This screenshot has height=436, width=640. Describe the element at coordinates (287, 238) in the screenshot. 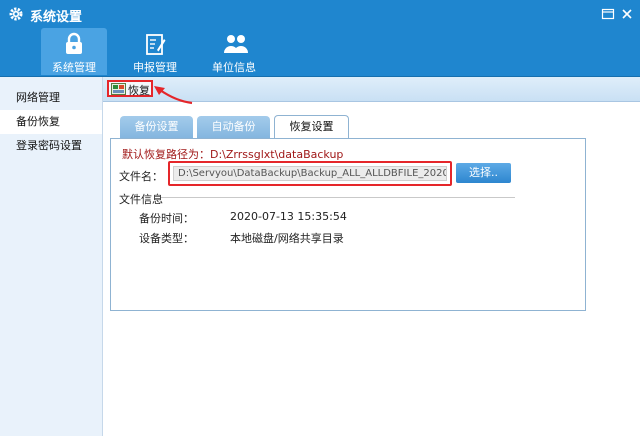

I see `device-type-value: 本地磁盘/网络共享目录` at that location.